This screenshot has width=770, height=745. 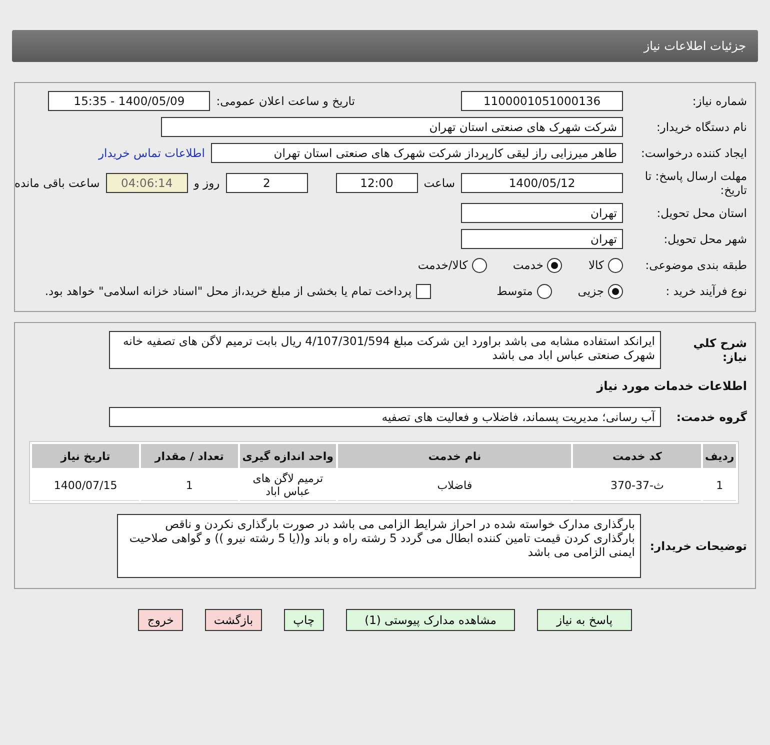 What do you see at coordinates (591, 291) in the screenshot?
I see `radio-label: جزیی` at bounding box center [591, 291].